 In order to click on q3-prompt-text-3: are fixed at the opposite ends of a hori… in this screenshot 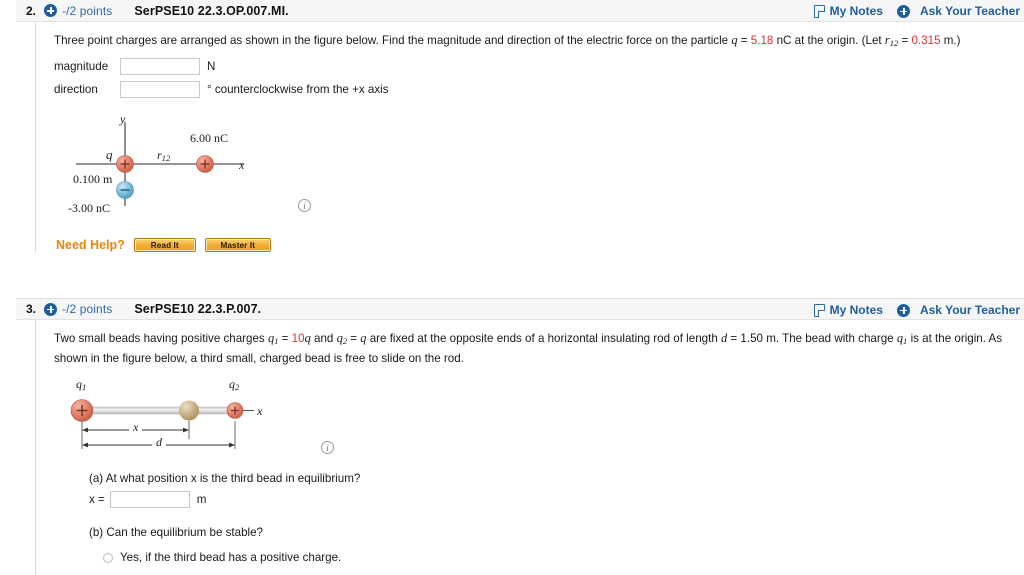, I will do `click(543, 338)`.